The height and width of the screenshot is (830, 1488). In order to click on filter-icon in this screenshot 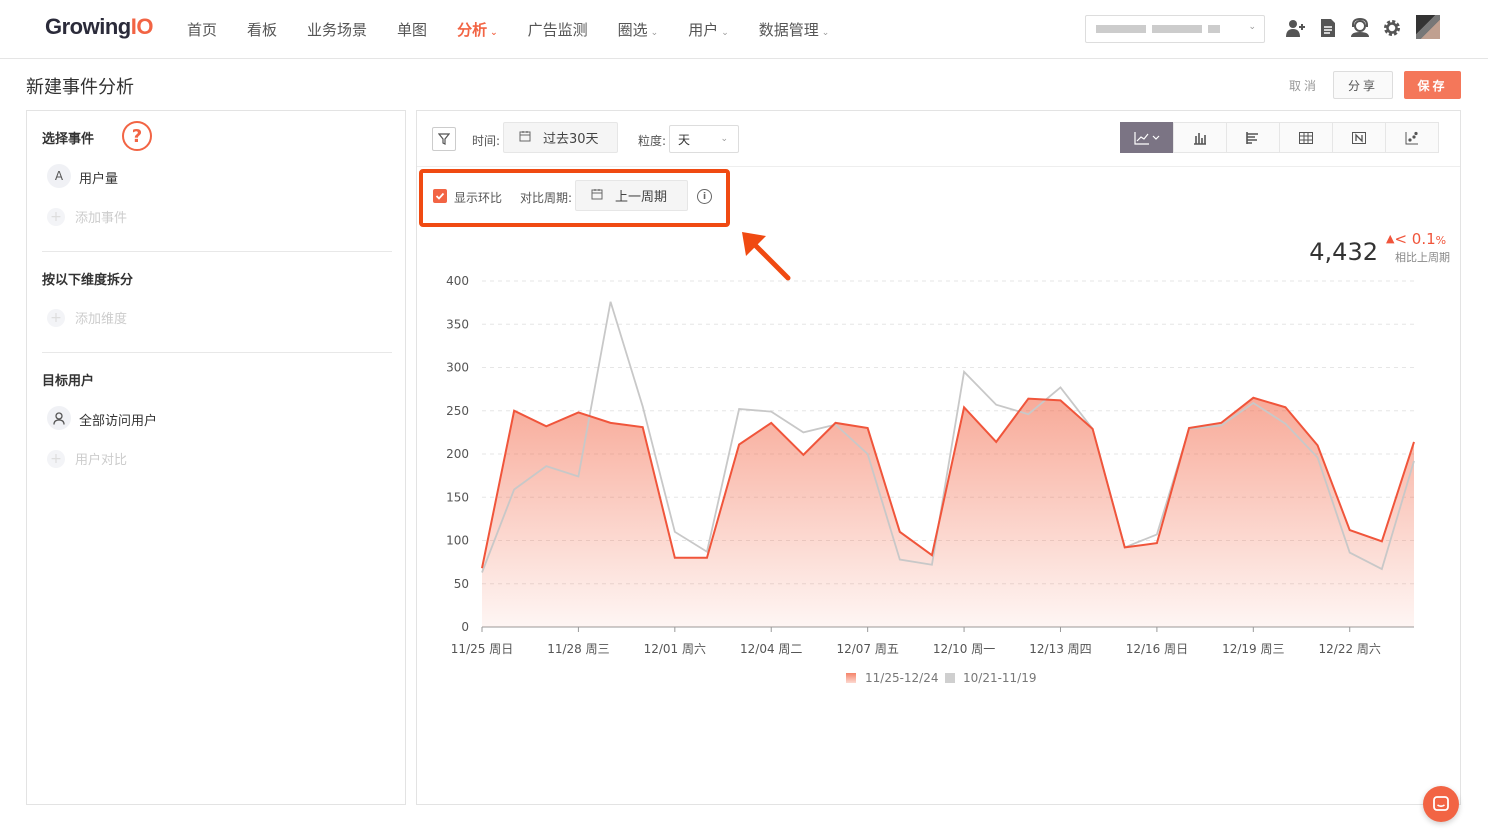, I will do `click(444, 139)`.